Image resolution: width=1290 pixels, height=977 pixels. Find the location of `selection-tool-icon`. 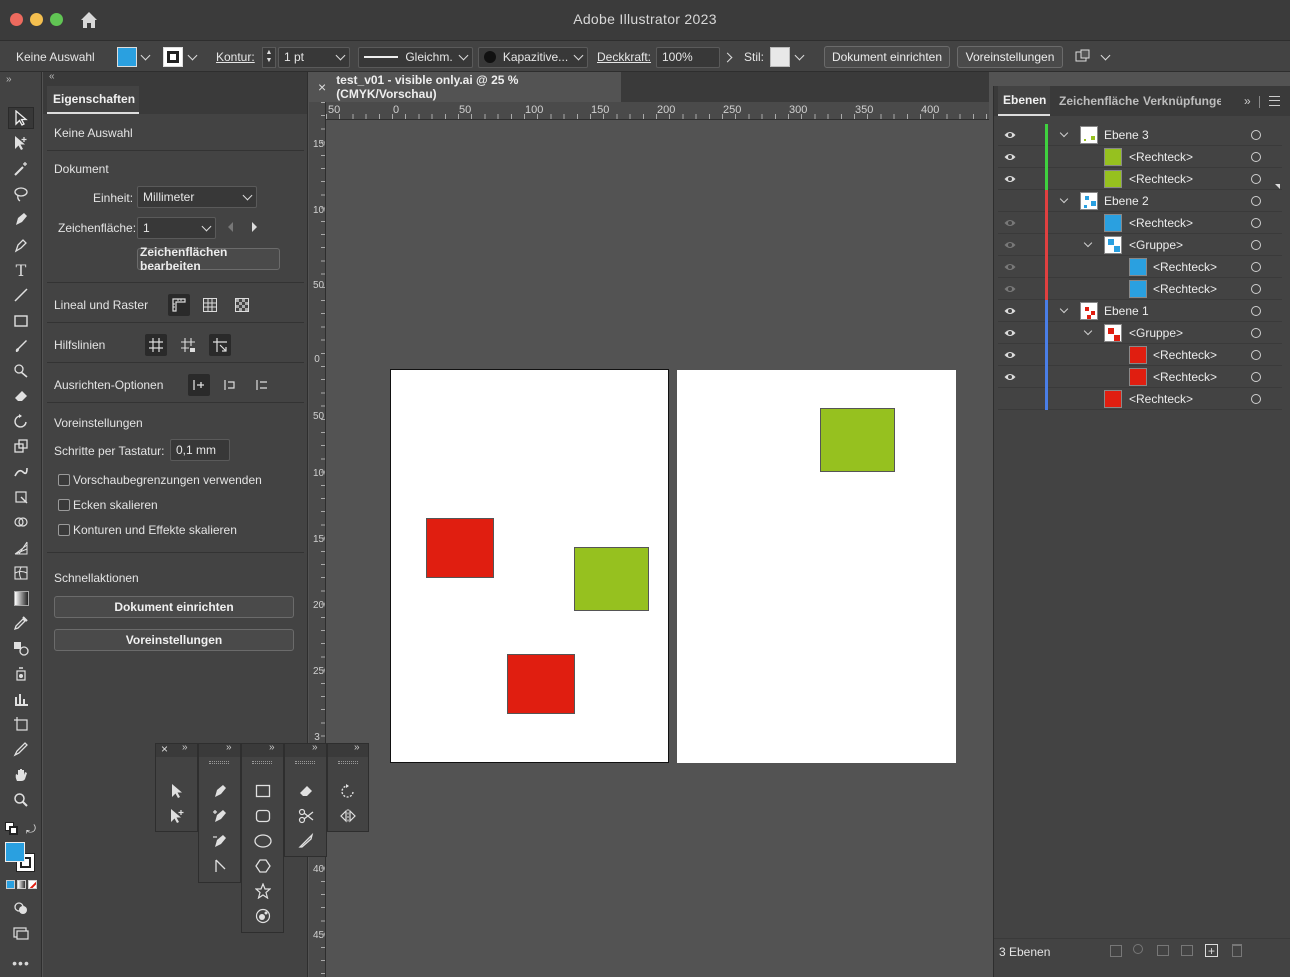

selection-tool-icon is located at coordinates (177, 791).